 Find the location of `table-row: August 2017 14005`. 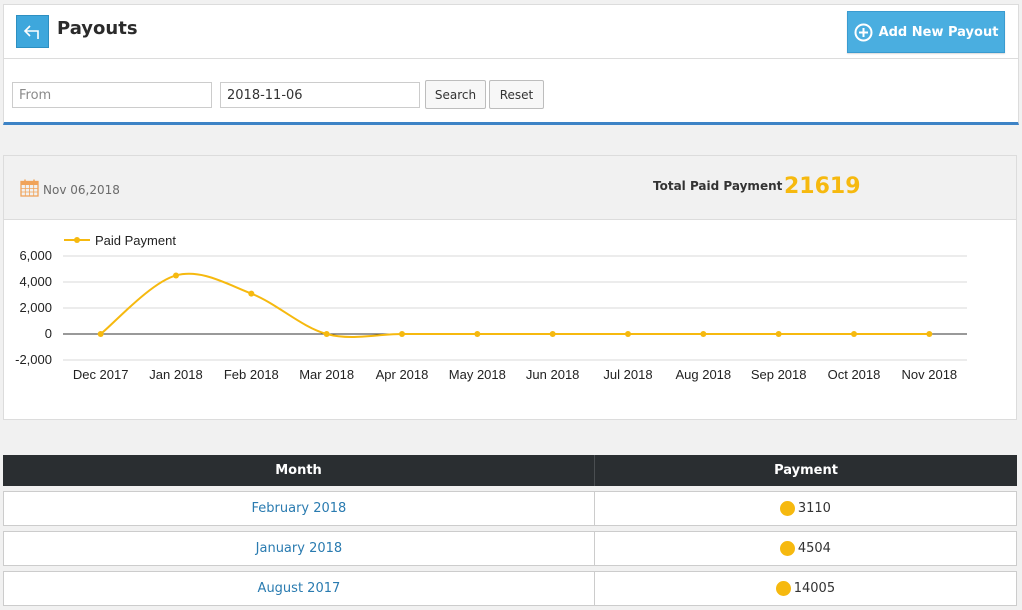

table-row: August 2017 14005 is located at coordinates (510, 588).